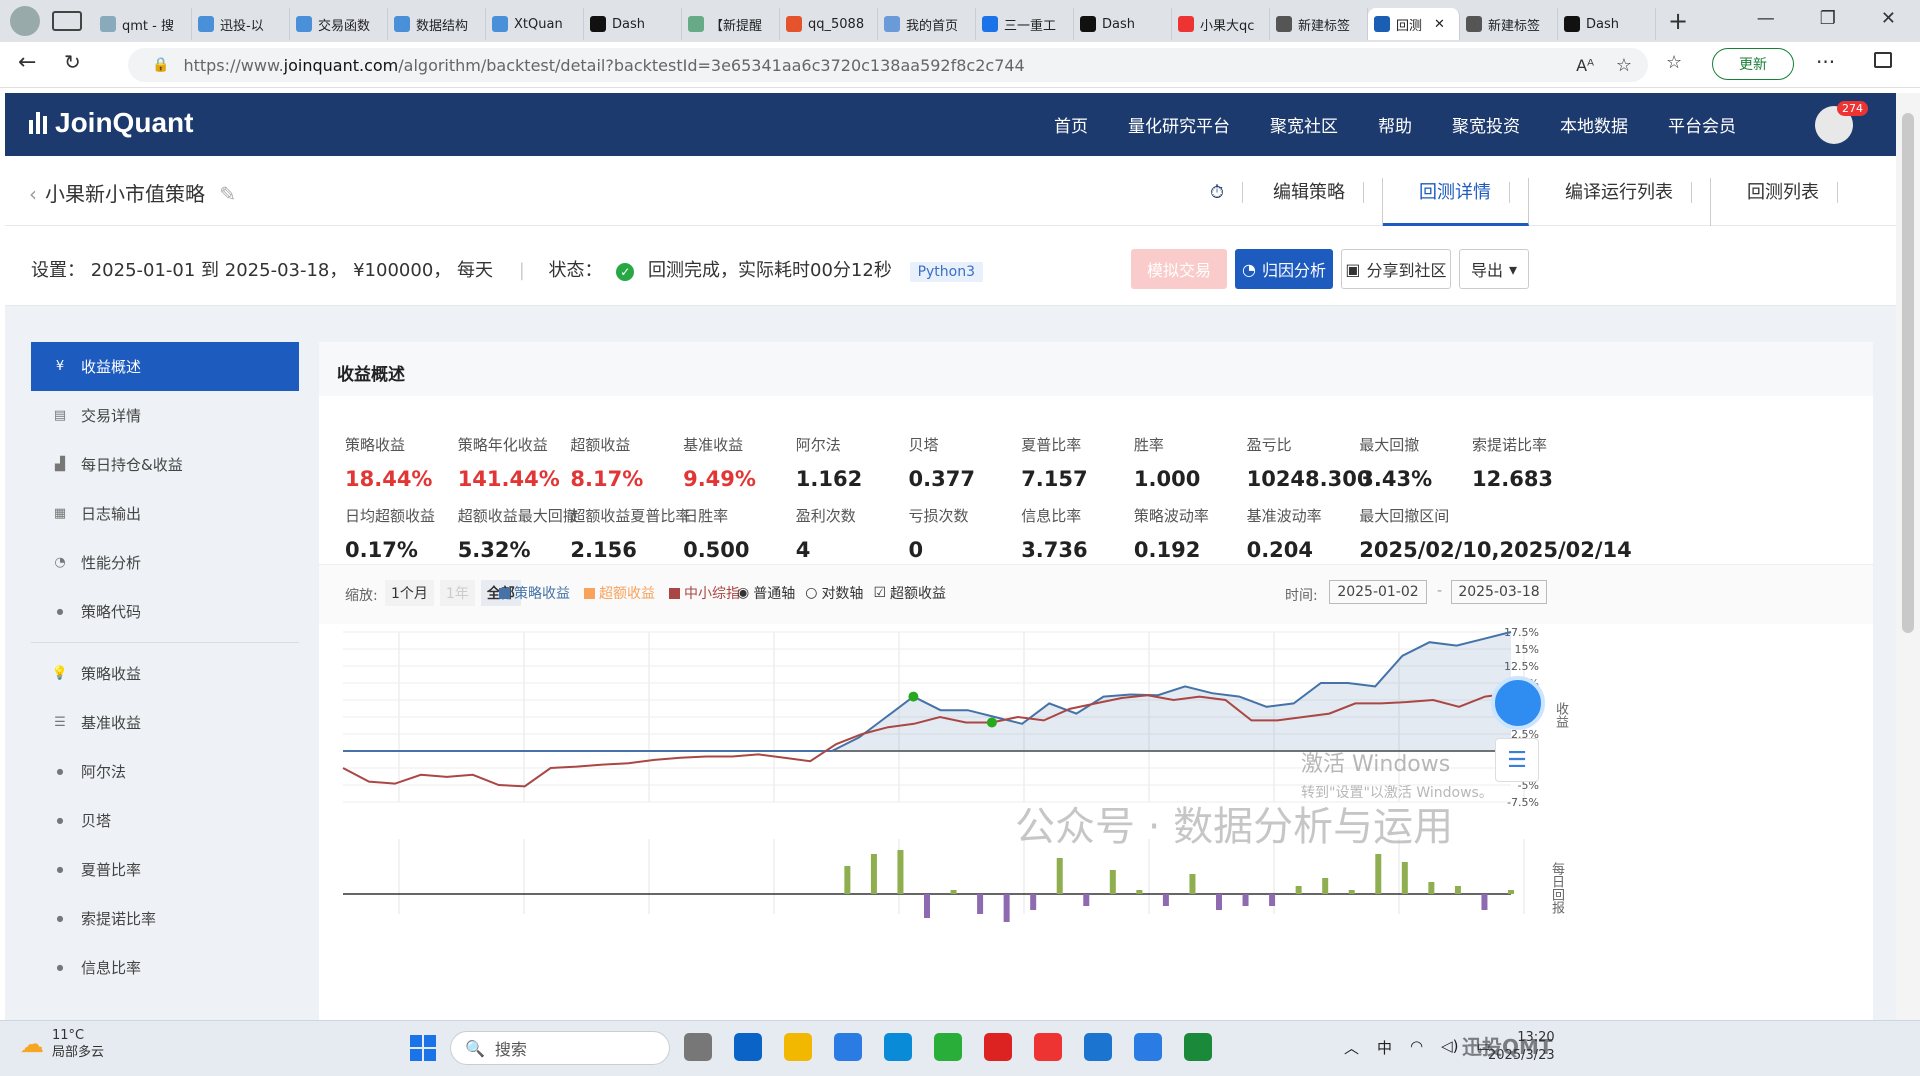 Image resolution: width=1920 pixels, height=1076 pixels. Describe the element at coordinates (1753, 64) in the screenshot. I see `update-button: 更新` at that location.